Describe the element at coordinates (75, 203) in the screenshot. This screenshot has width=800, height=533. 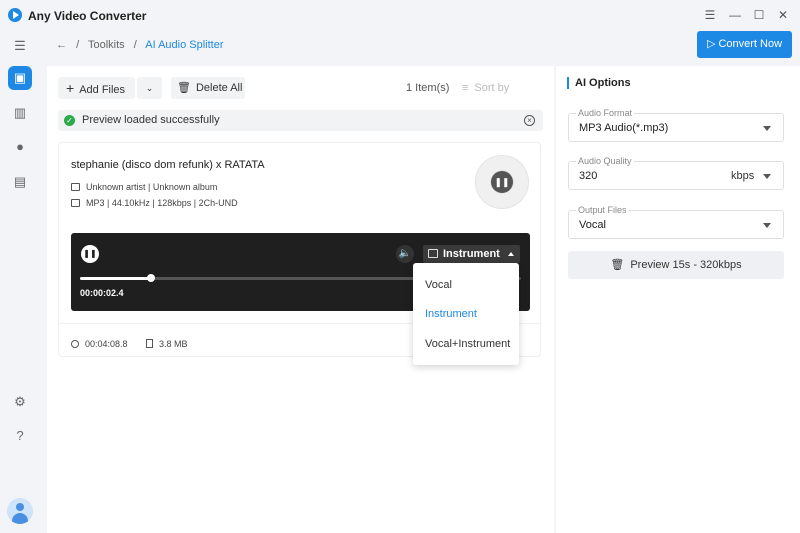
I see `audio-file-icon` at that location.